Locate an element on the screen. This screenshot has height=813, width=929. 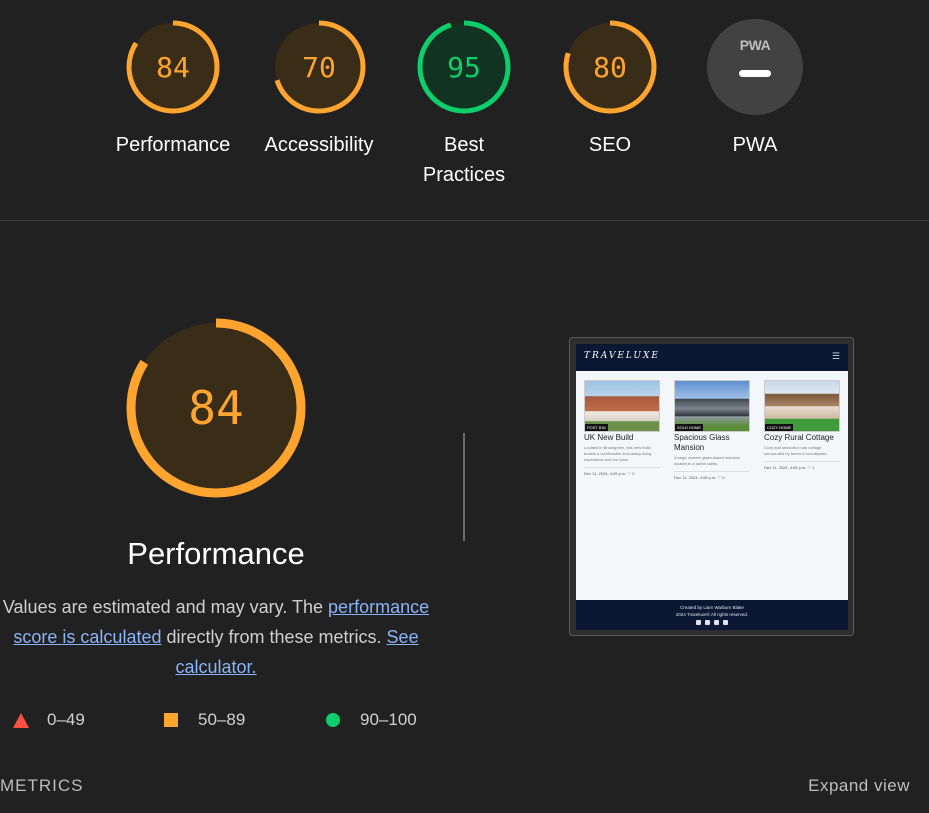
card-title: Spacious Glass Mansion is located at coordinates (702, 442).